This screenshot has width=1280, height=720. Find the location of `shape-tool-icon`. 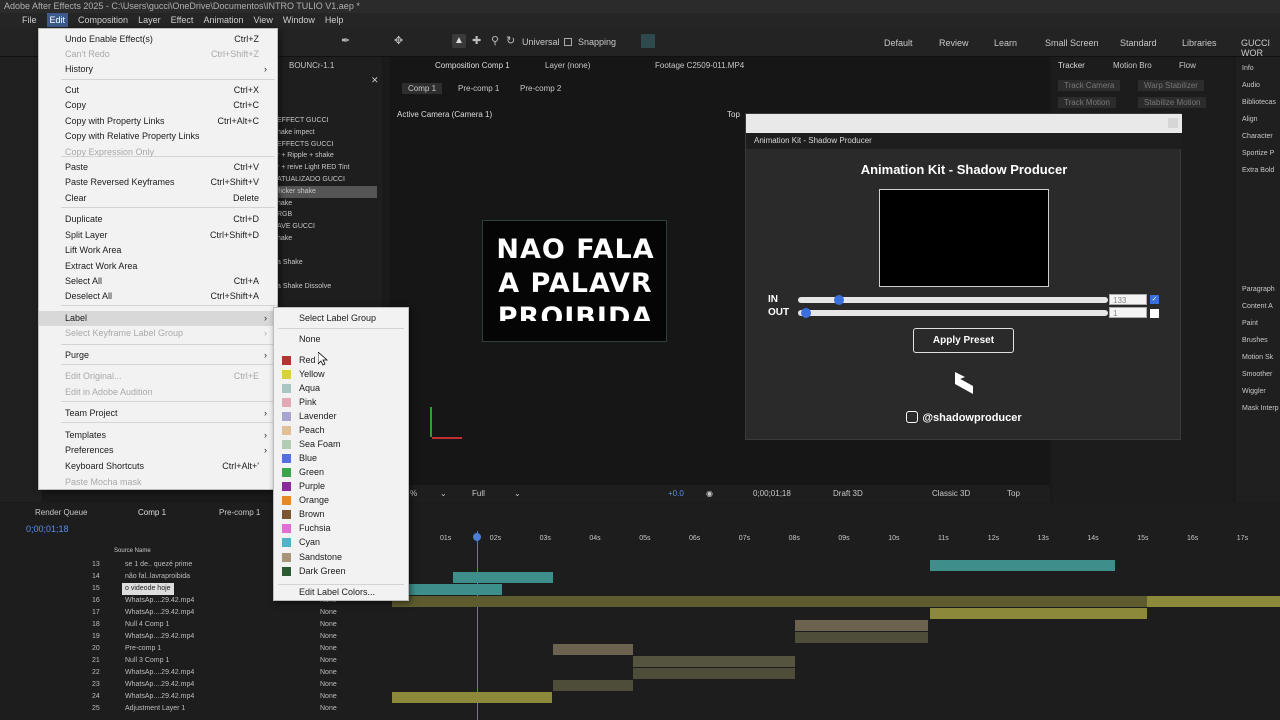

shape-tool-icon is located at coordinates (648, 41).